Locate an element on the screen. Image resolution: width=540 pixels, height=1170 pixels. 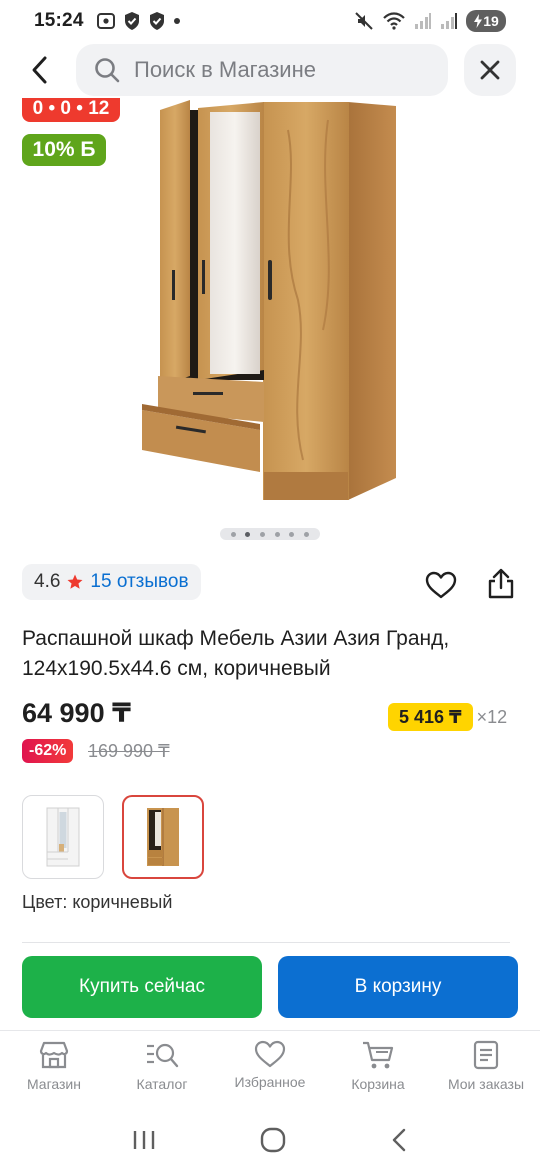
bonus-badge: 10% Б is located at coordinates (64, 150).